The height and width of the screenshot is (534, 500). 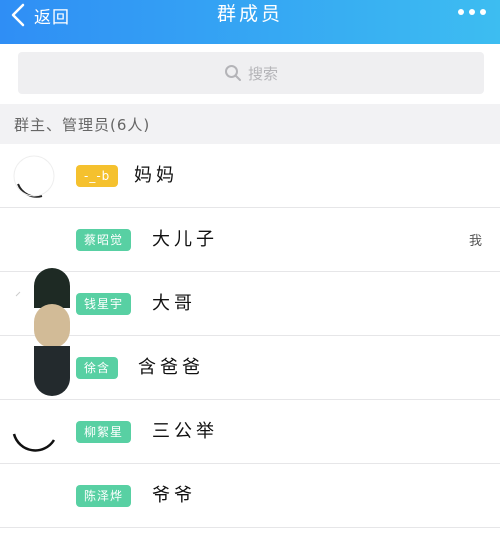 What do you see at coordinates (156, 175) in the screenshot?
I see `member-name: 妈妈` at bounding box center [156, 175].